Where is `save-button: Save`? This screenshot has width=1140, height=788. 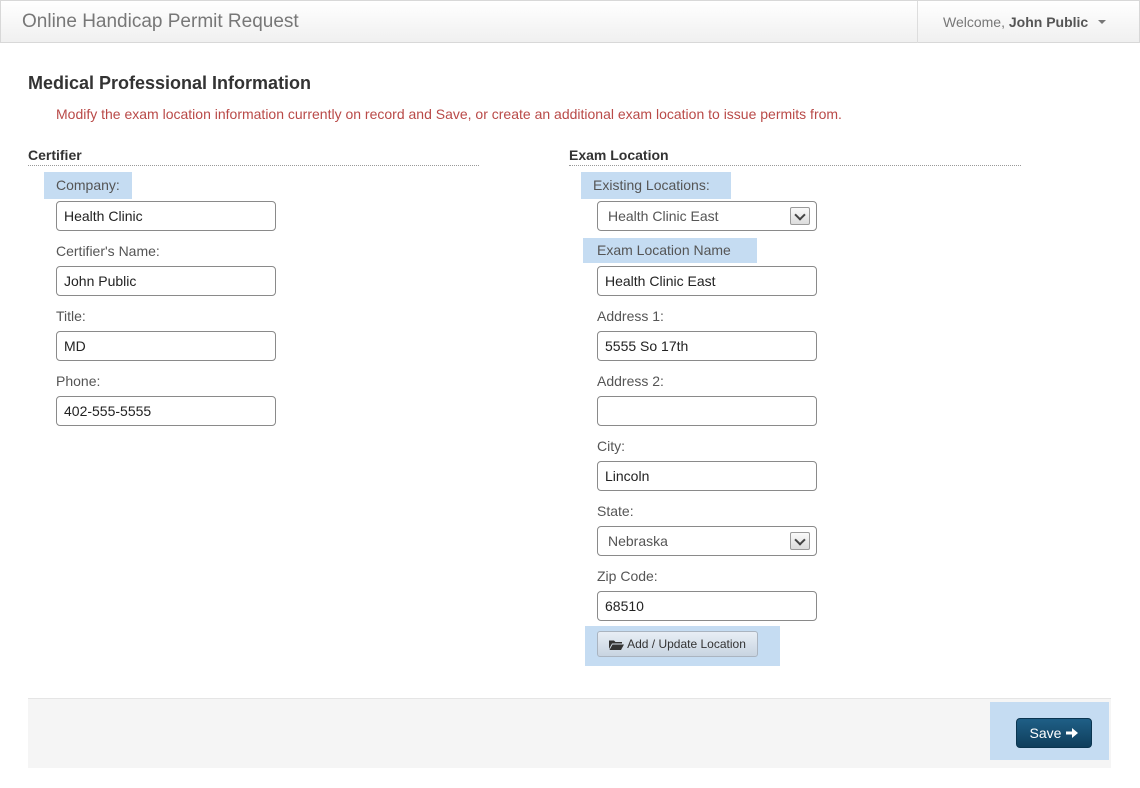 save-button: Save is located at coordinates (1054, 733).